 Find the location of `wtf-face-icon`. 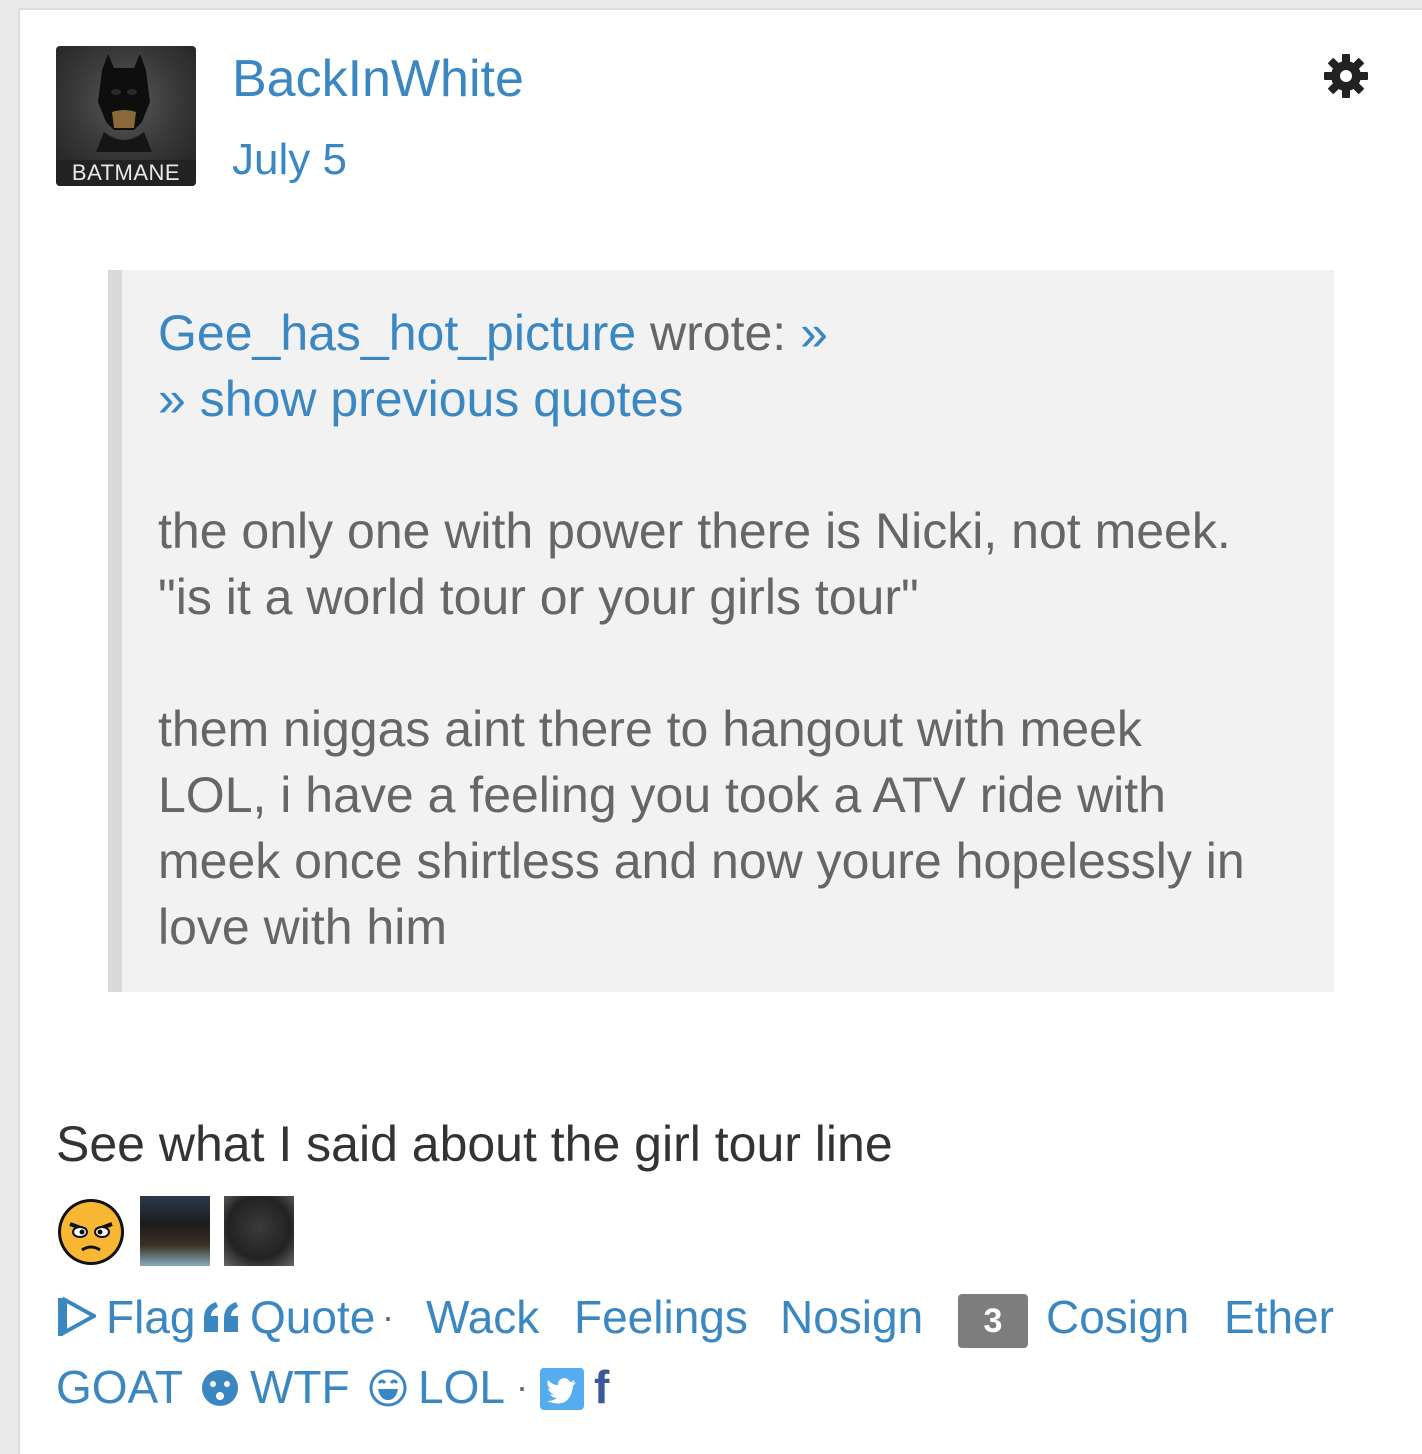

wtf-face-icon is located at coordinates (220, 1388).